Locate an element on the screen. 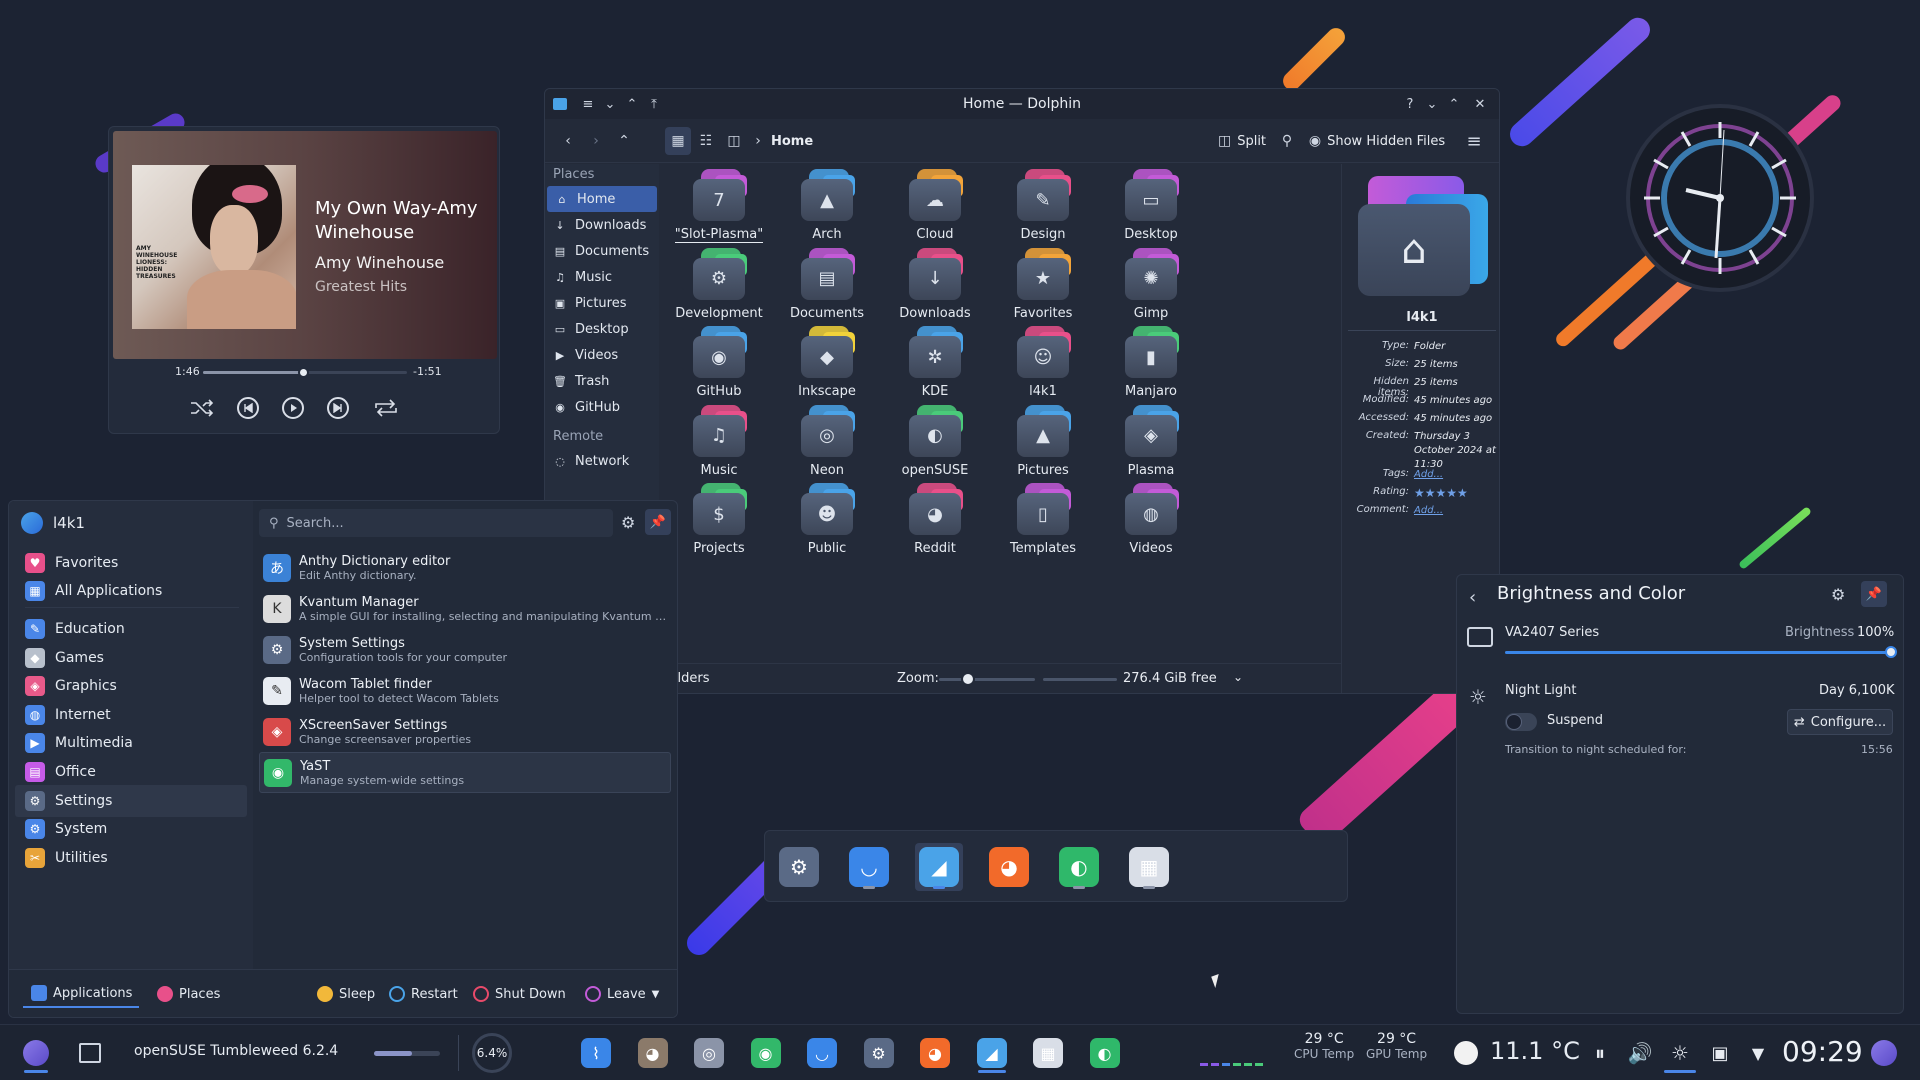 This screenshot has height=1080, width=1920. sidebar-item-desktop: ▭ Desktop is located at coordinates (602, 329).